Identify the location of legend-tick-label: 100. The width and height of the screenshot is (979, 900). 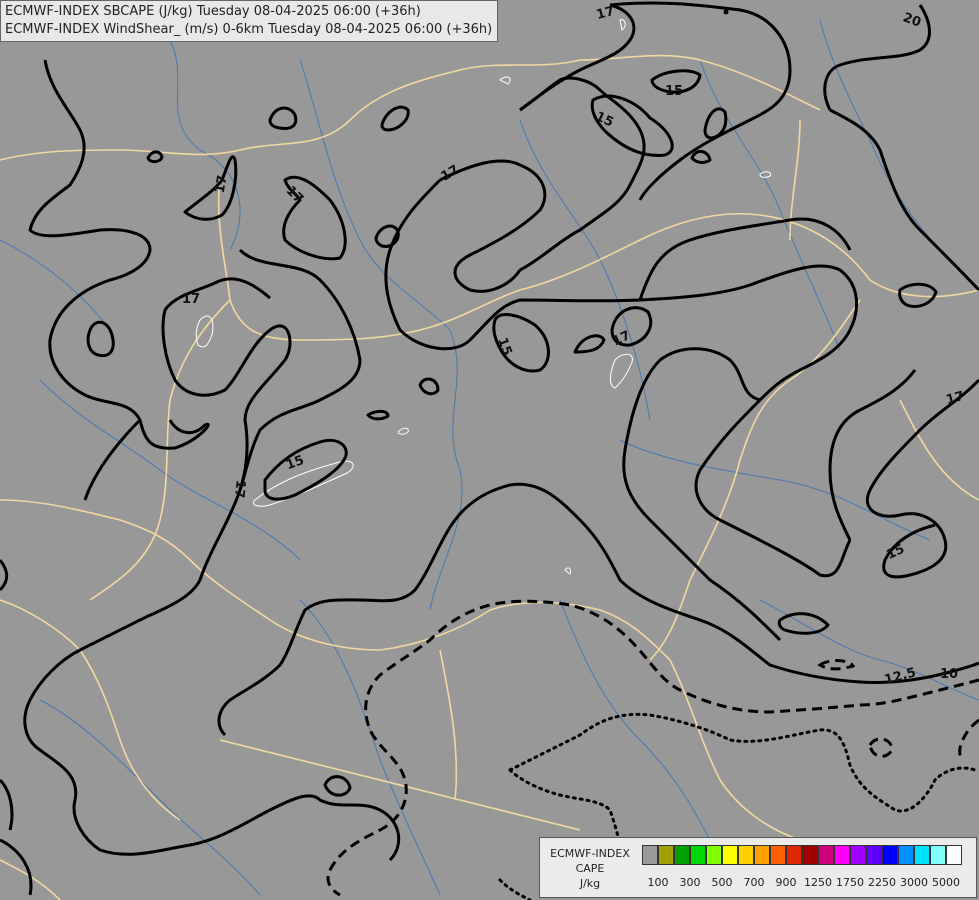
(658, 882).